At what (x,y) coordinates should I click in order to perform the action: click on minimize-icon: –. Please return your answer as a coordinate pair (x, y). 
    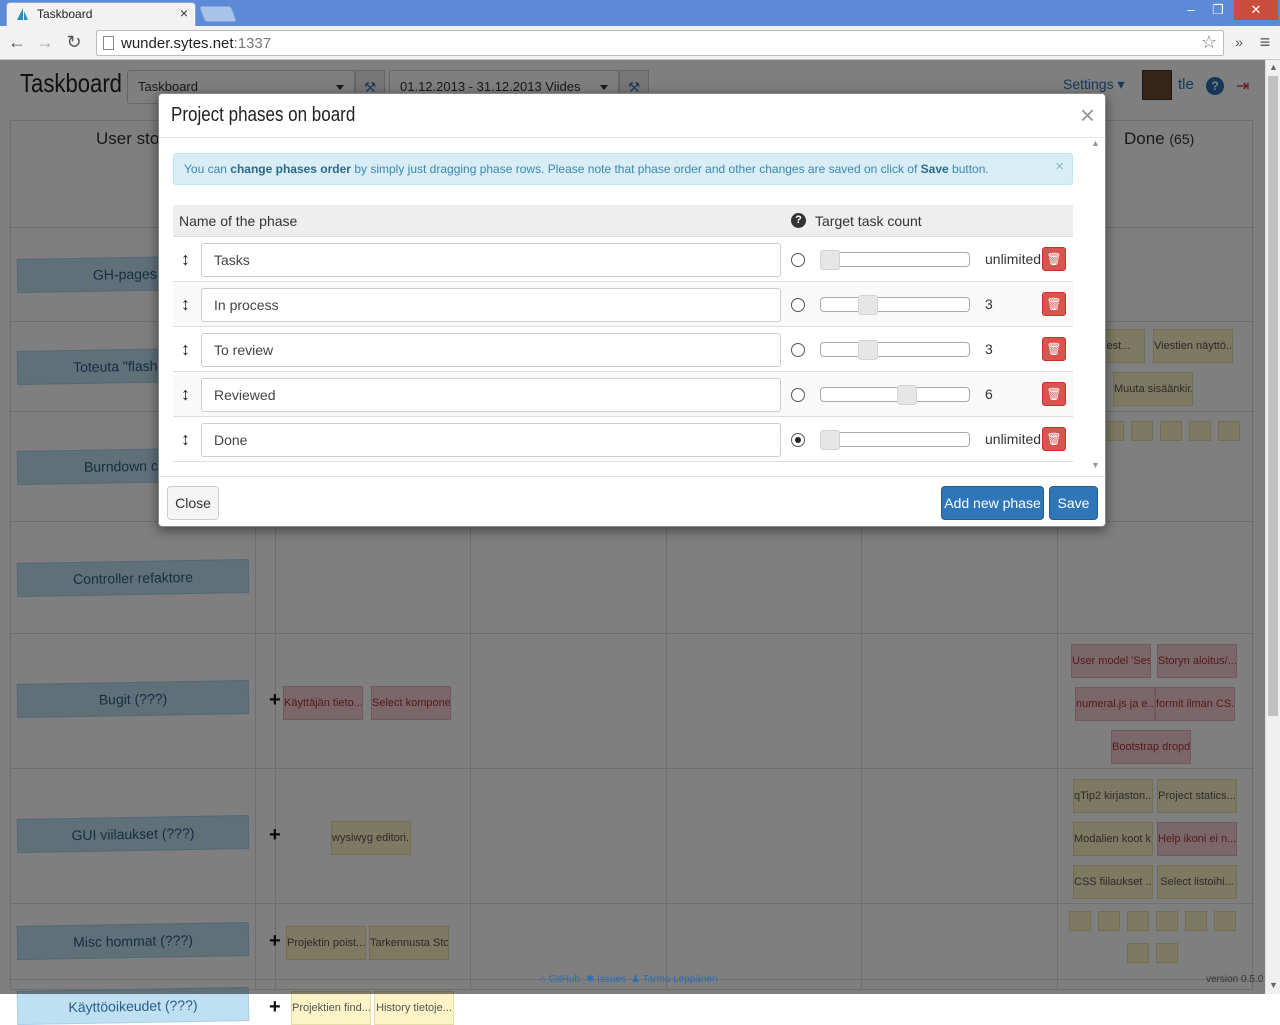
    Looking at the image, I should click on (1191, 10).